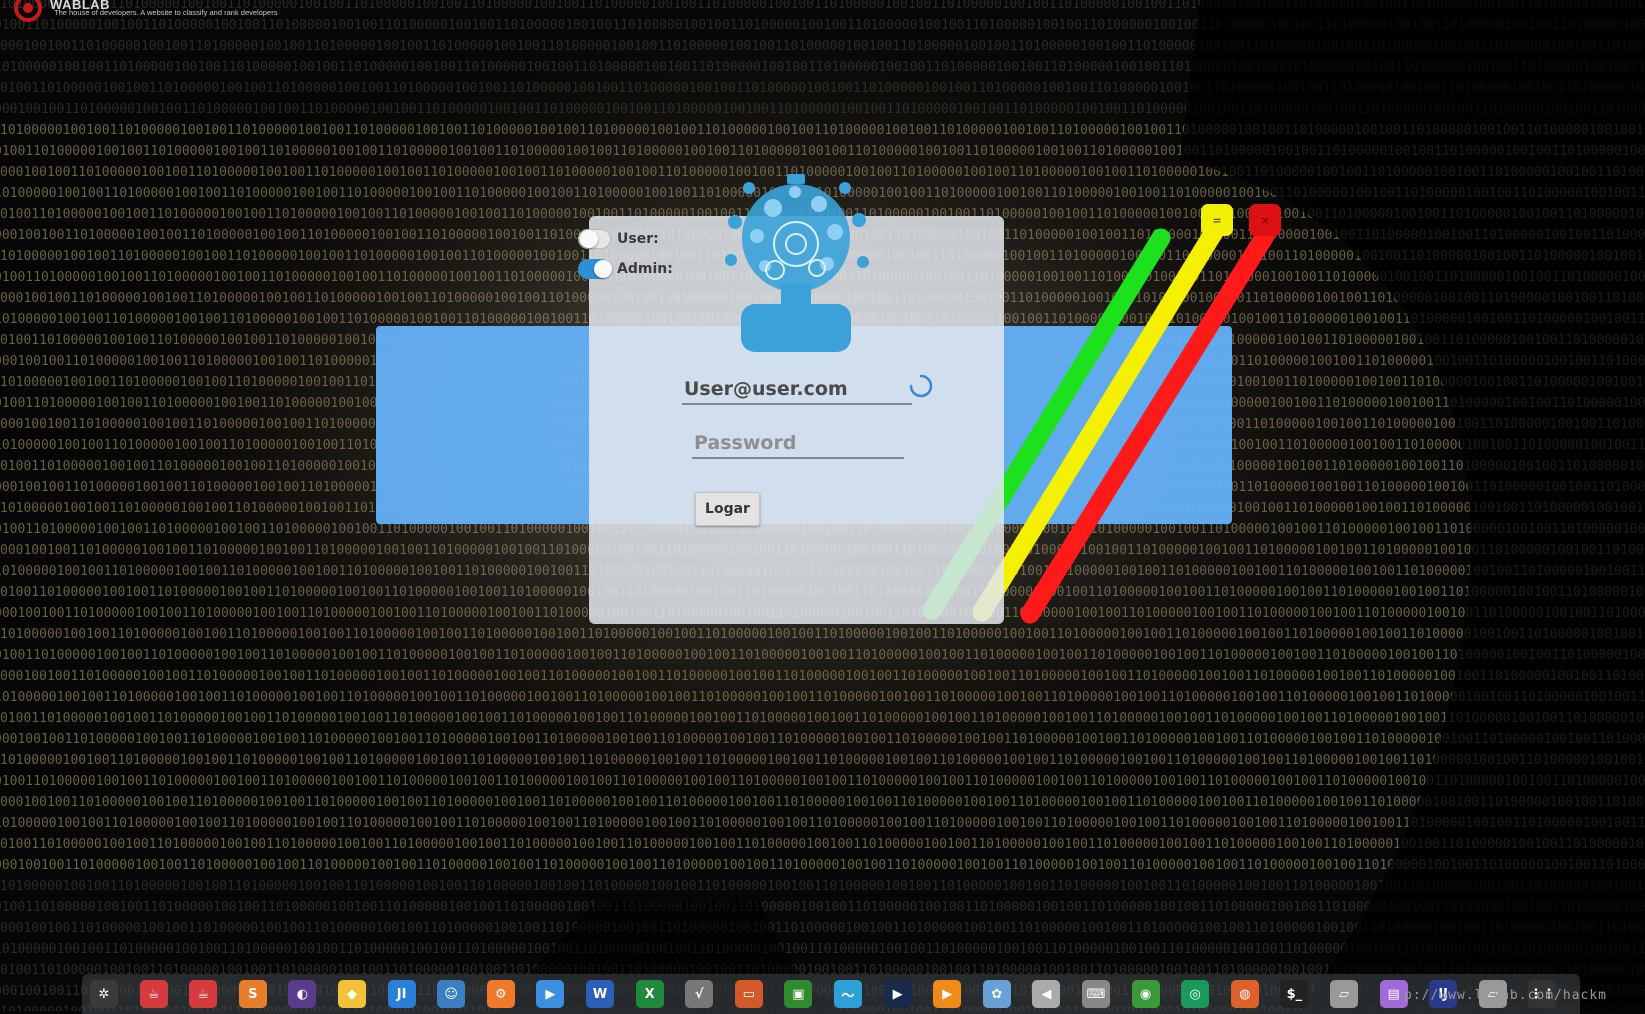 This screenshot has width=1645, height=1014. Describe the element at coordinates (649, 994) in the screenshot. I see `excel-icon: X` at that location.